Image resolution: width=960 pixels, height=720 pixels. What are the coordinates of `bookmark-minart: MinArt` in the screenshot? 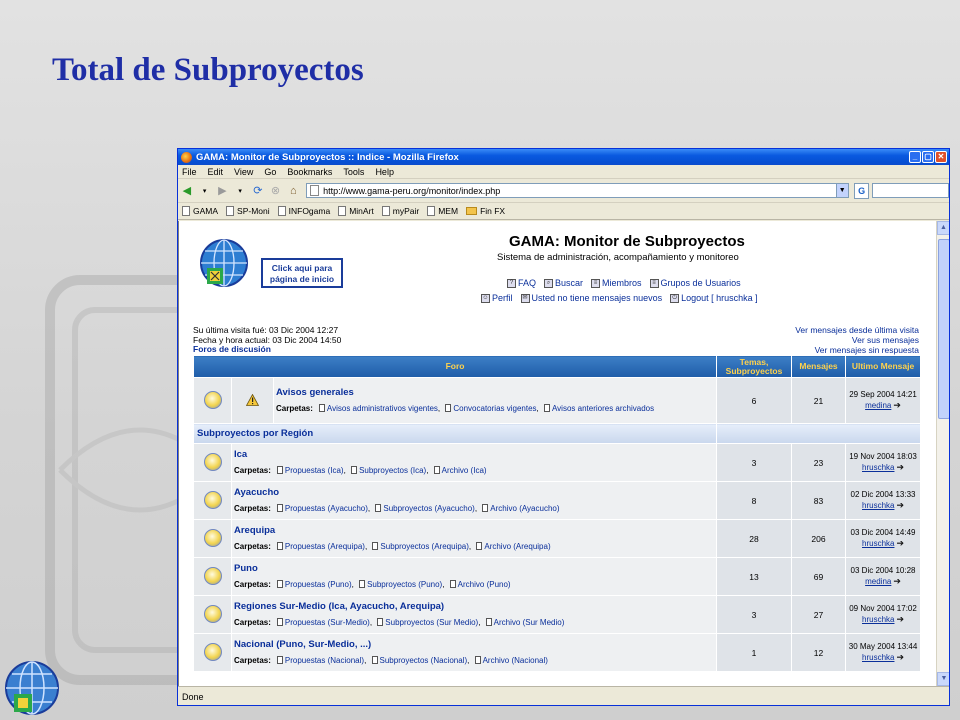 It's located at (356, 211).